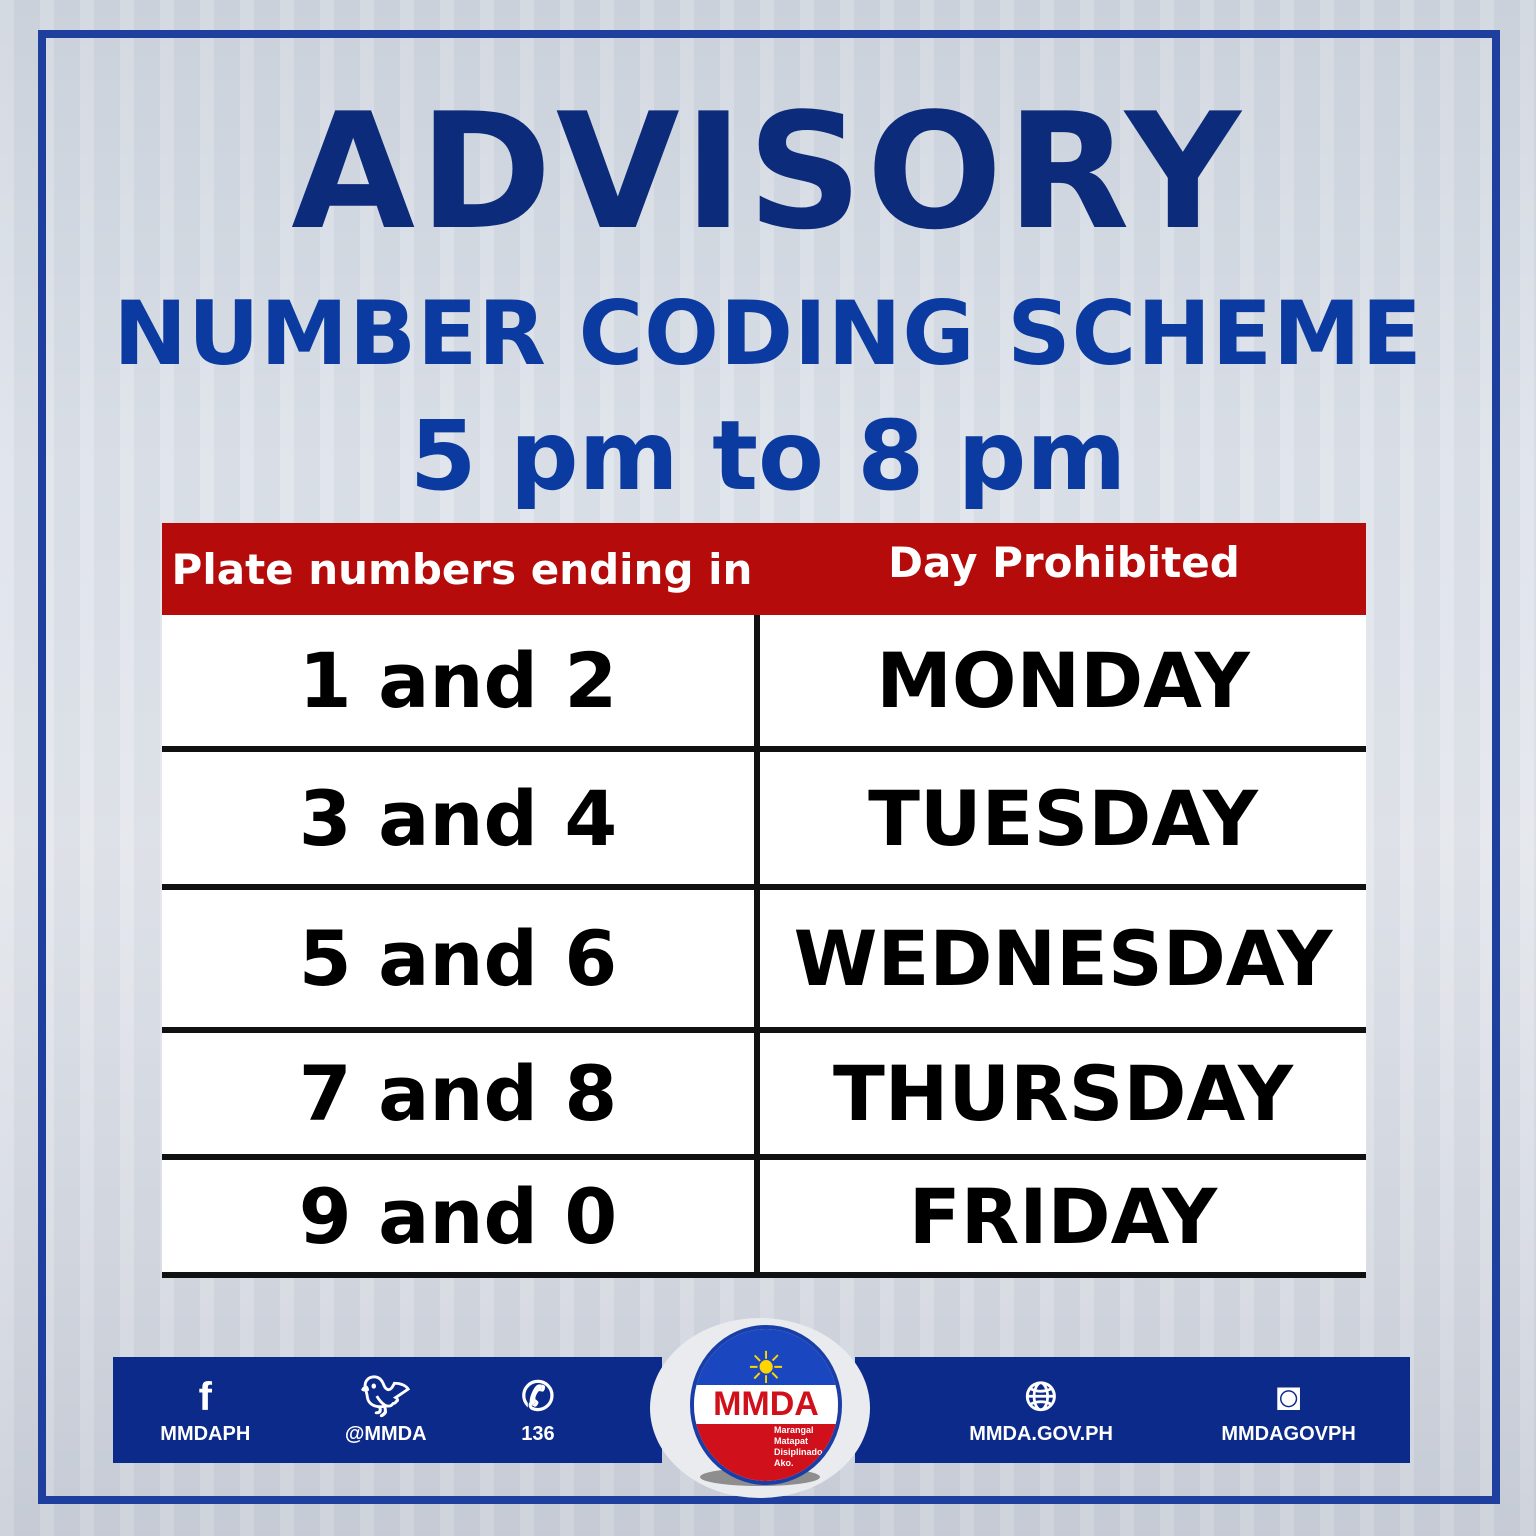 This screenshot has height=1536, width=1536. I want to click on phone-icon: ✆, so click(538, 1396).